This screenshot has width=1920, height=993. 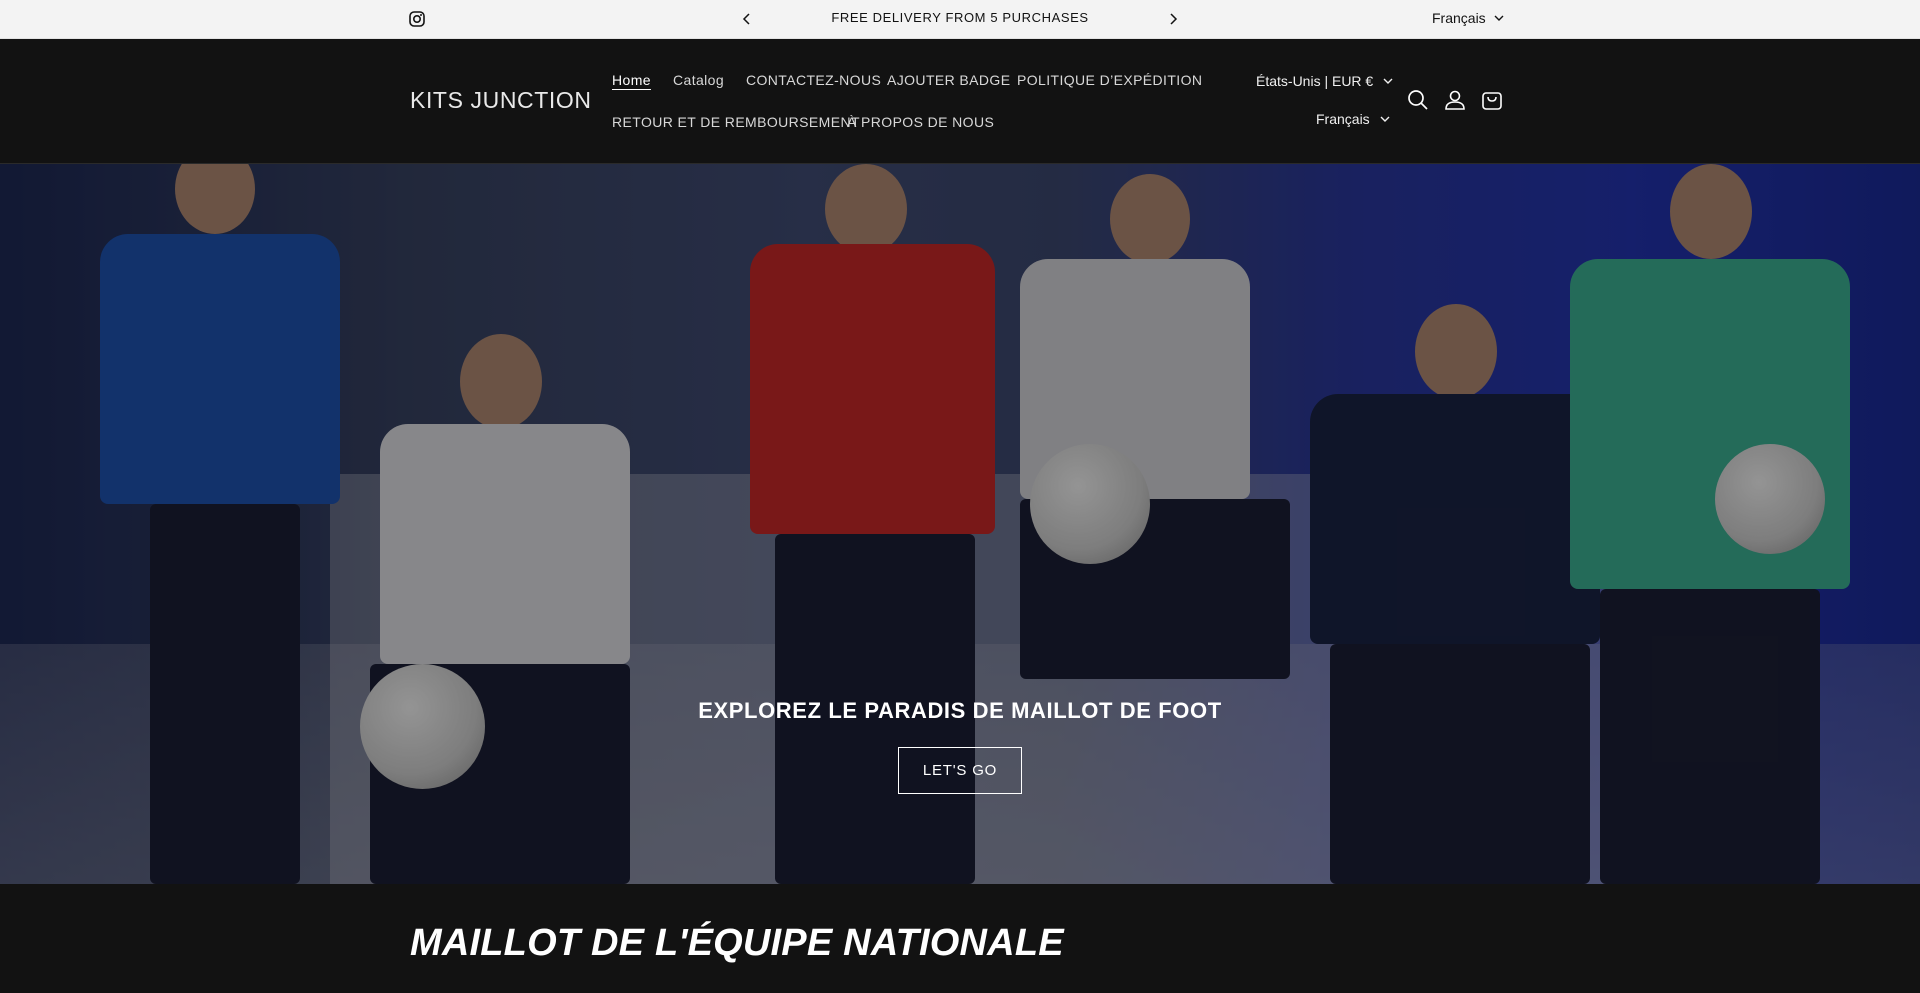 I want to click on collection-section: MAILLOT DE L'ÉQUIPE NATIONALE, so click(x=960, y=938).